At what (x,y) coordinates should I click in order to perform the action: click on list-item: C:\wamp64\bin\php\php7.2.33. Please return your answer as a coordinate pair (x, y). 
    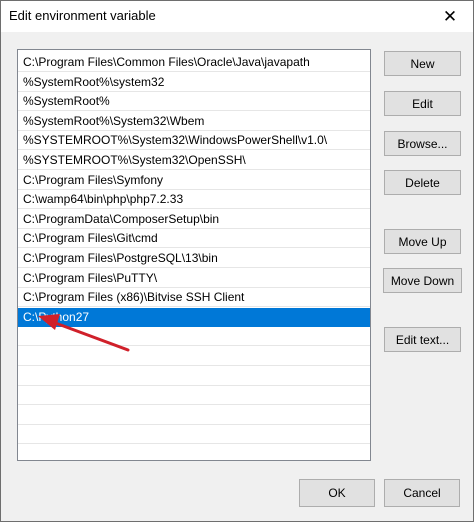
    Looking at the image, I should click on (194, 200).